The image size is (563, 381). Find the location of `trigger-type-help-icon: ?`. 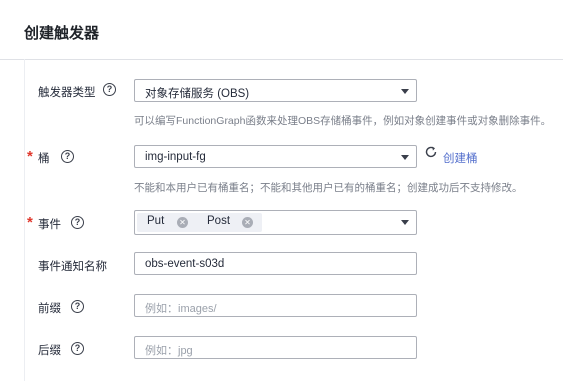

trigger-type-help-icon: ? is located at coordinates (109, 89).